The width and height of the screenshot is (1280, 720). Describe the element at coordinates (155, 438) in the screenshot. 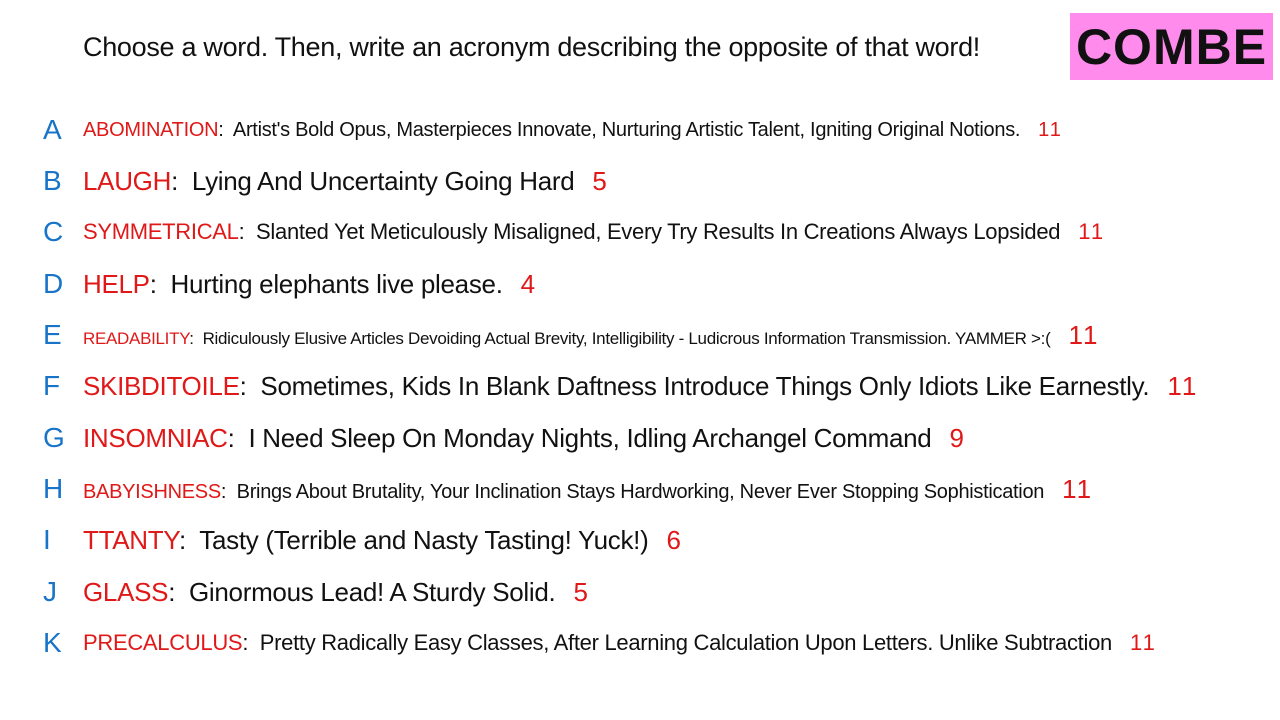

I see `entry-word: INSOMNIAC` at that location.